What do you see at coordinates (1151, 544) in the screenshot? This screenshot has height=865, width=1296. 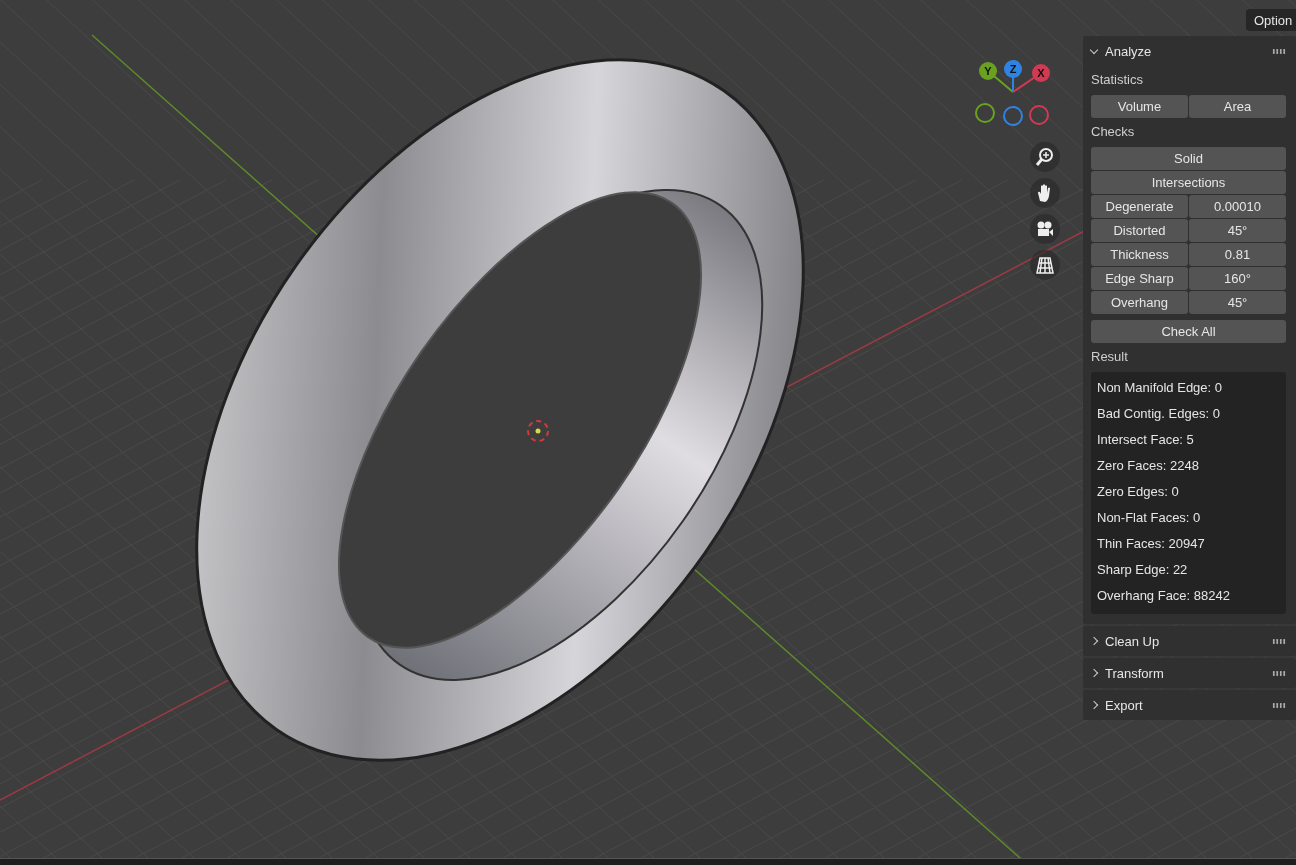 I see `result-text: Thin Faces: 20947` at bounding box center [1151, 544].